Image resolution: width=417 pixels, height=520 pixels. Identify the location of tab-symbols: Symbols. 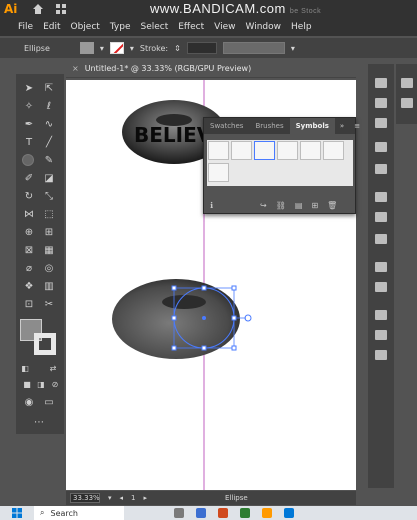
(312, 126).